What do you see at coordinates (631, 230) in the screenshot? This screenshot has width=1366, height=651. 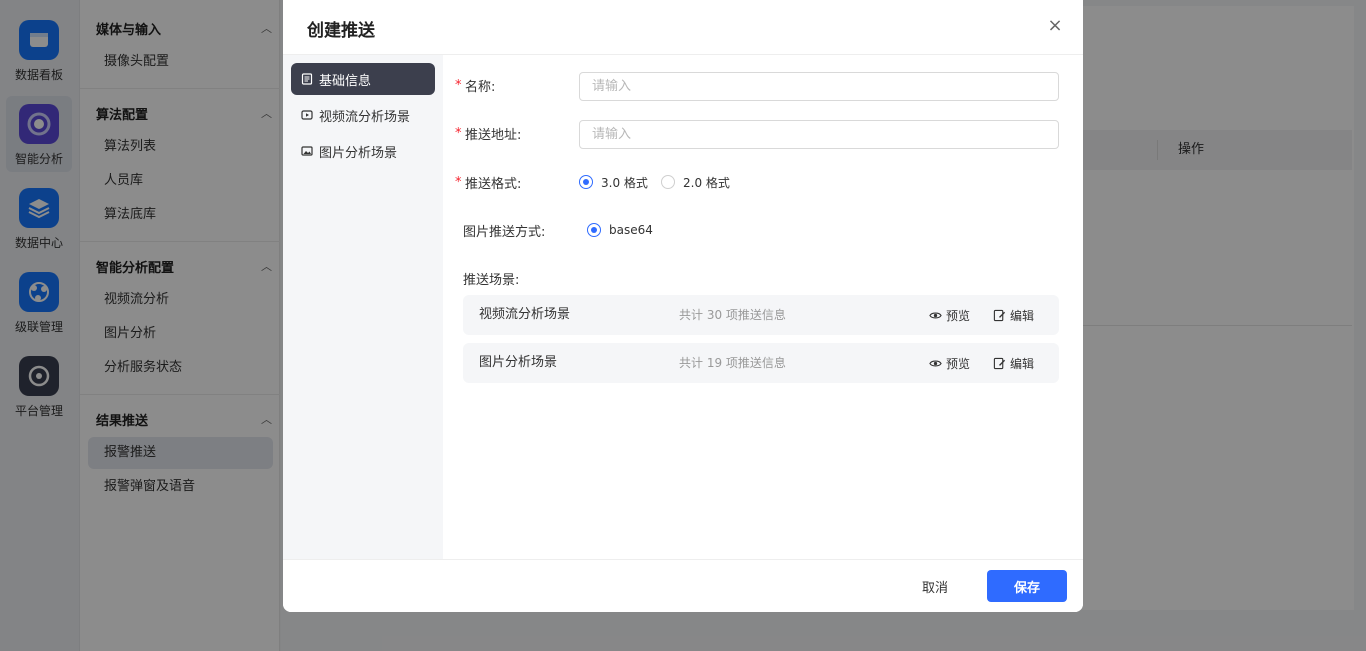 I see `radio-label: base64` at bounding box center [631, 230].